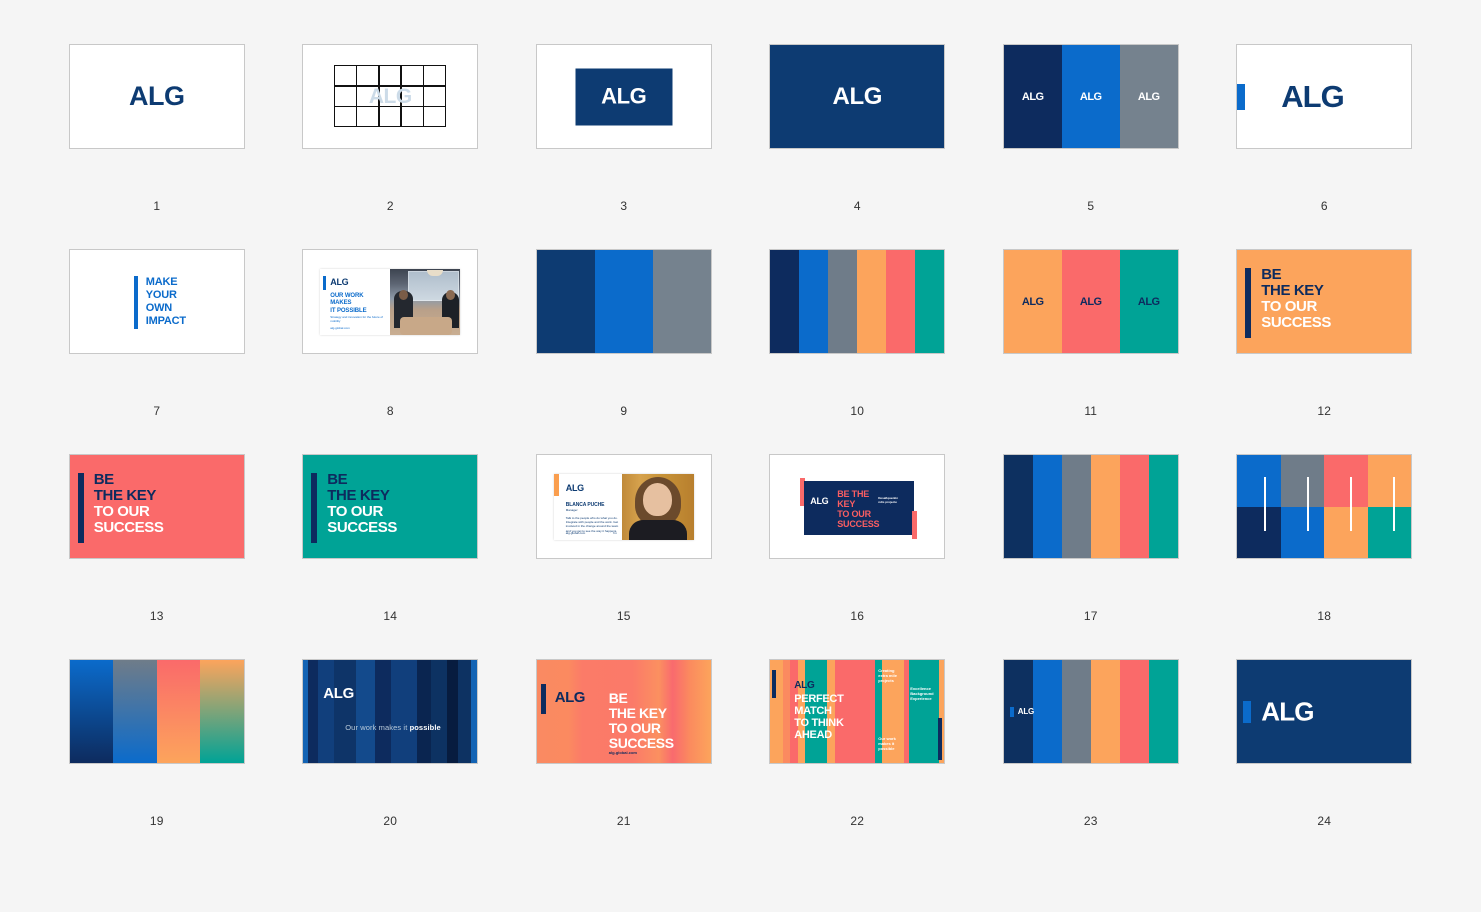 This screenshot has height=912, width=1481. I want to click on asset-cell-20: ALG Our work makes it possible 20, so click(391, 743).